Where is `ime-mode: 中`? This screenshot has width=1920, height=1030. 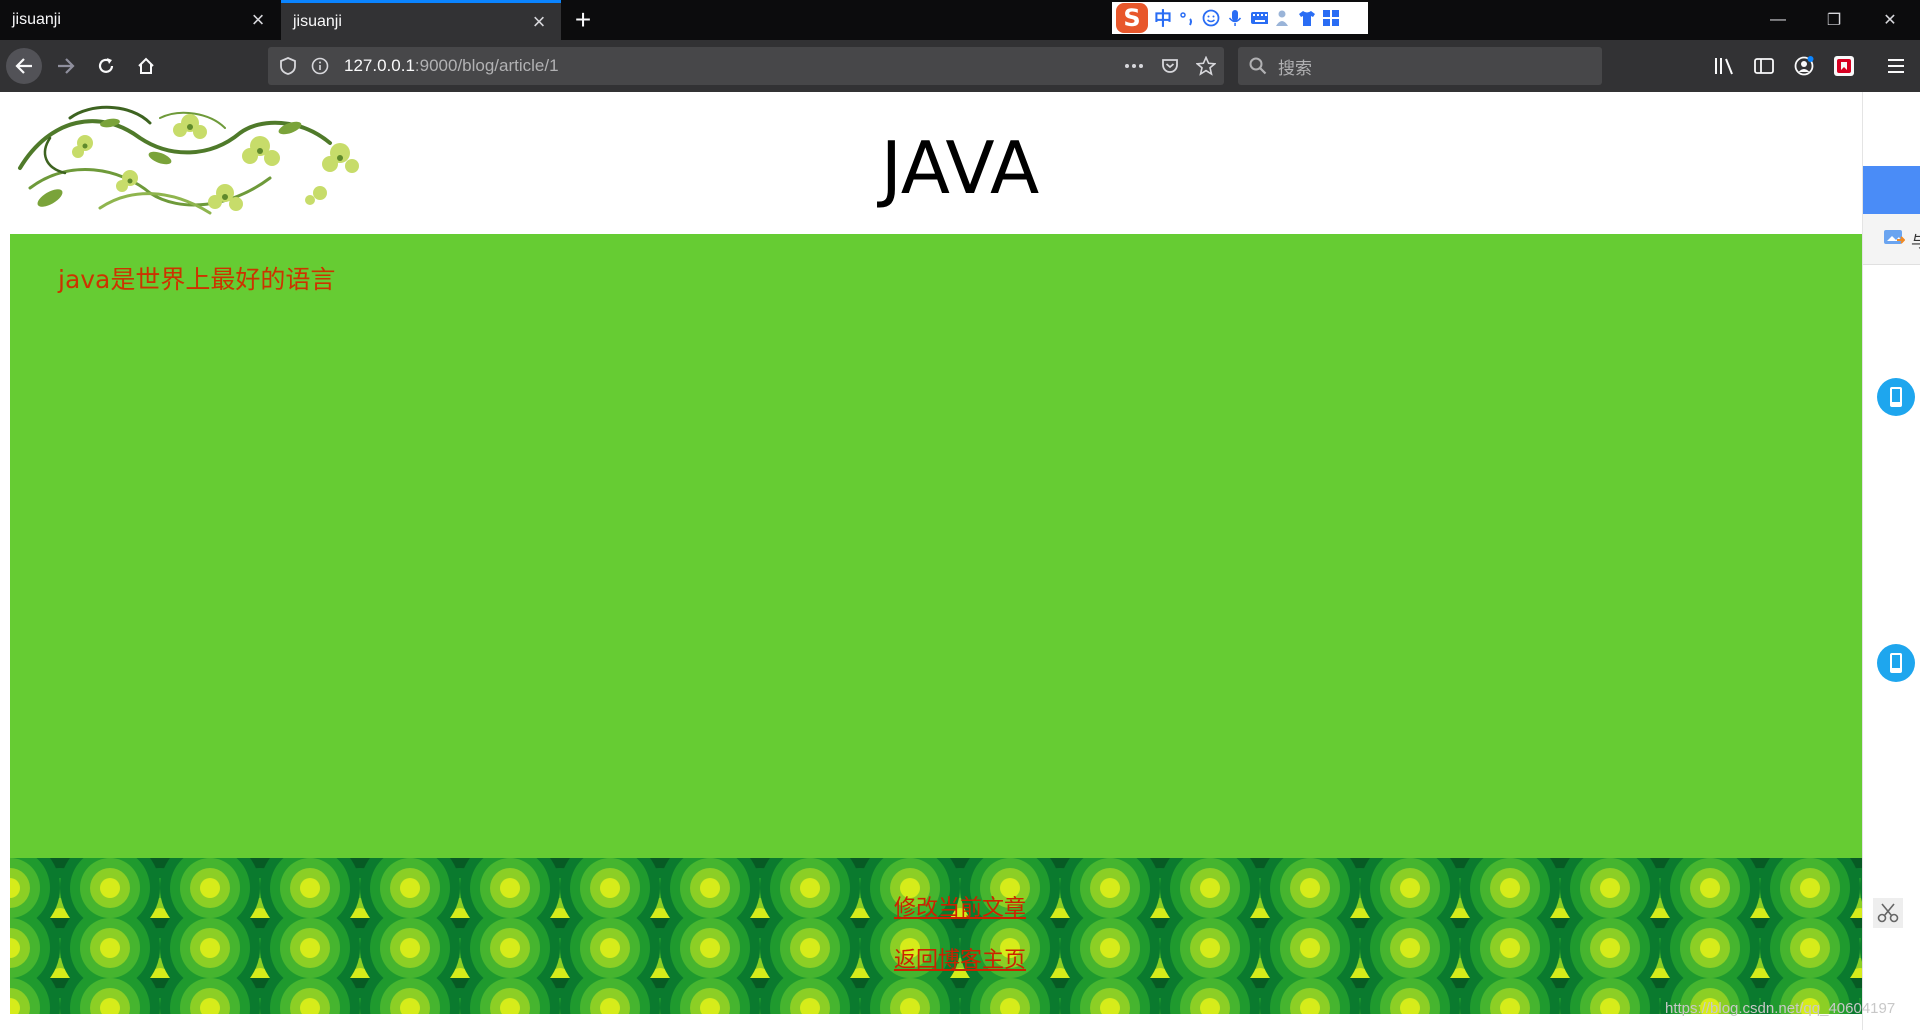 ime-mode: 中 is located at coordinates (1163, 18).